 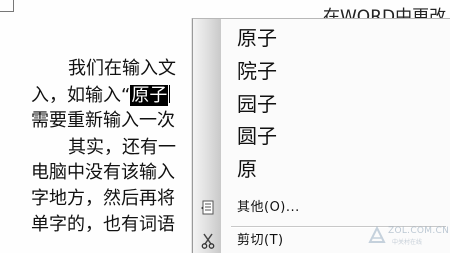 What do you see at coordinates (149, 95) in the screenshot?
I see `selected-text: 原子` at bounding box center [149, 95].